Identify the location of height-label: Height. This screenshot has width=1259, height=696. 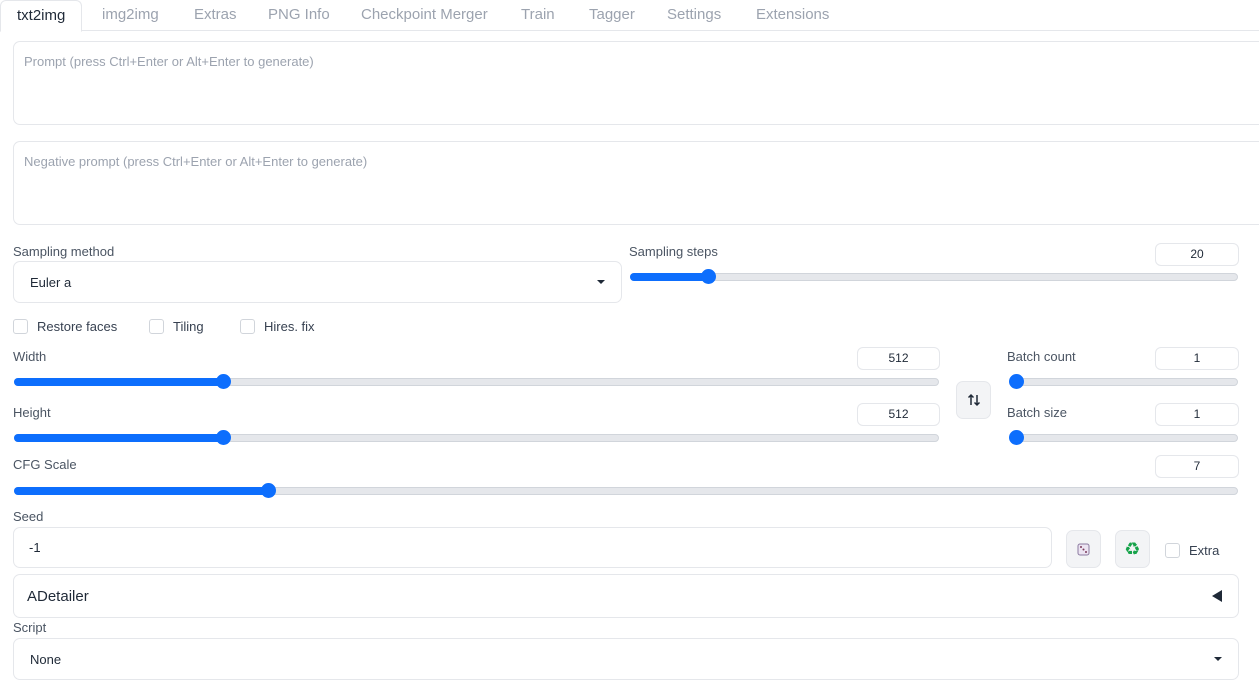
(32, 412).